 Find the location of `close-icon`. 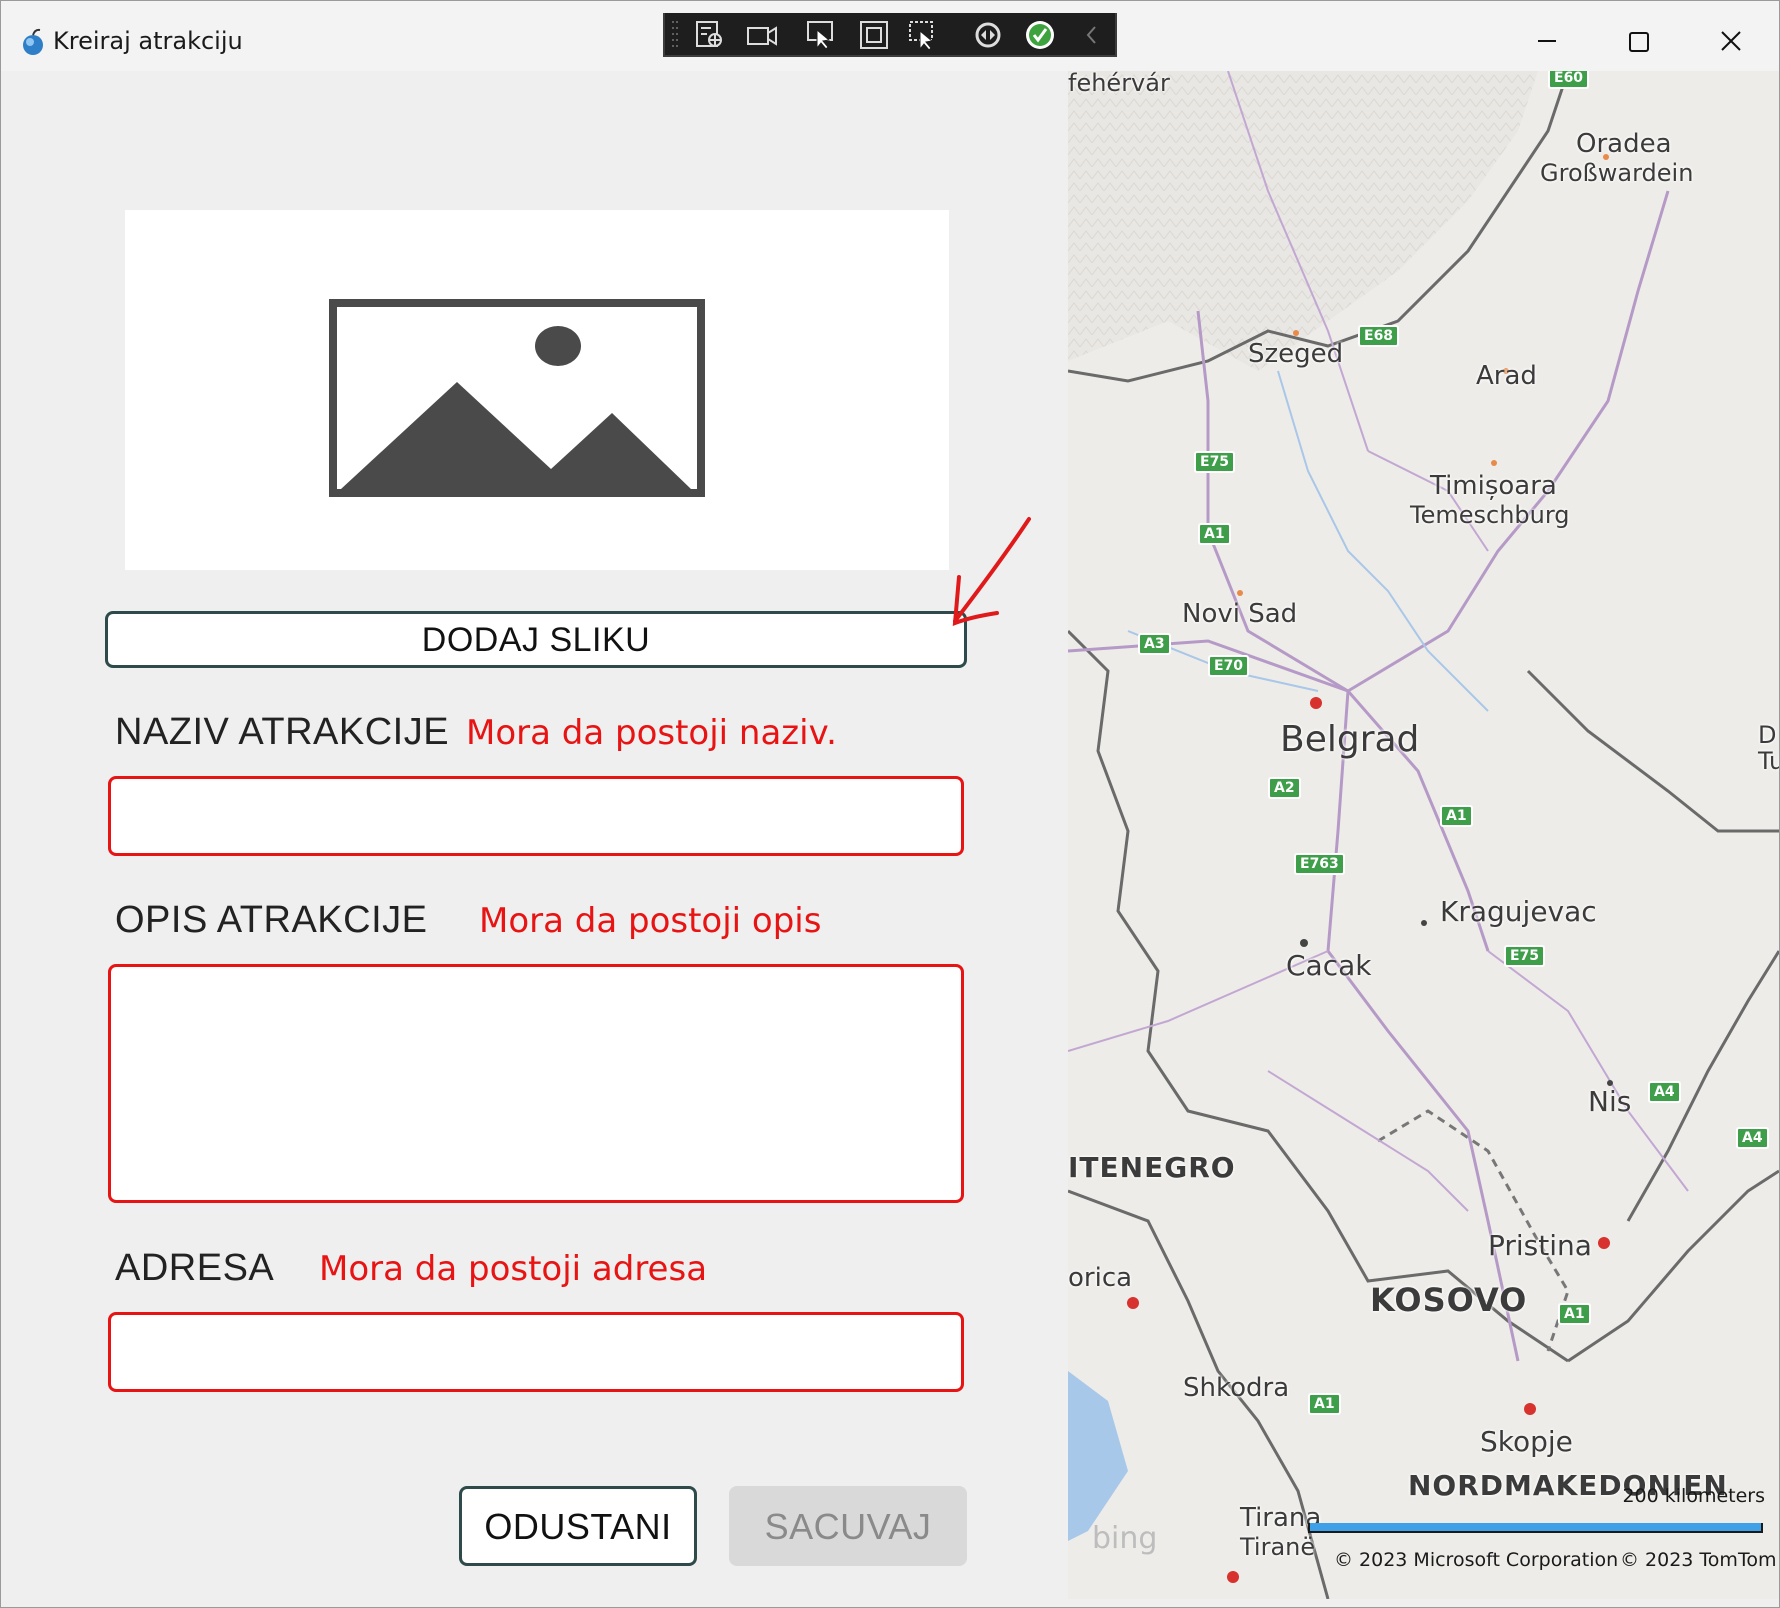

close-icon is located at coordinates (1731, 42).